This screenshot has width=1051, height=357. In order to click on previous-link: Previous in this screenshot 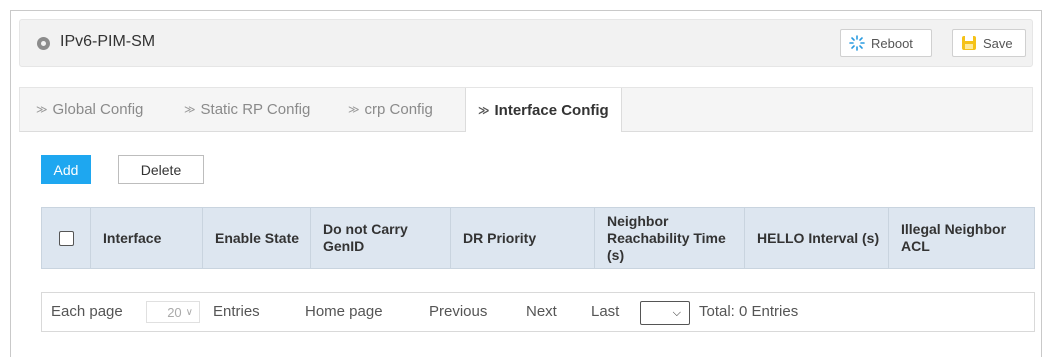, I will do `click(458, 311)`.